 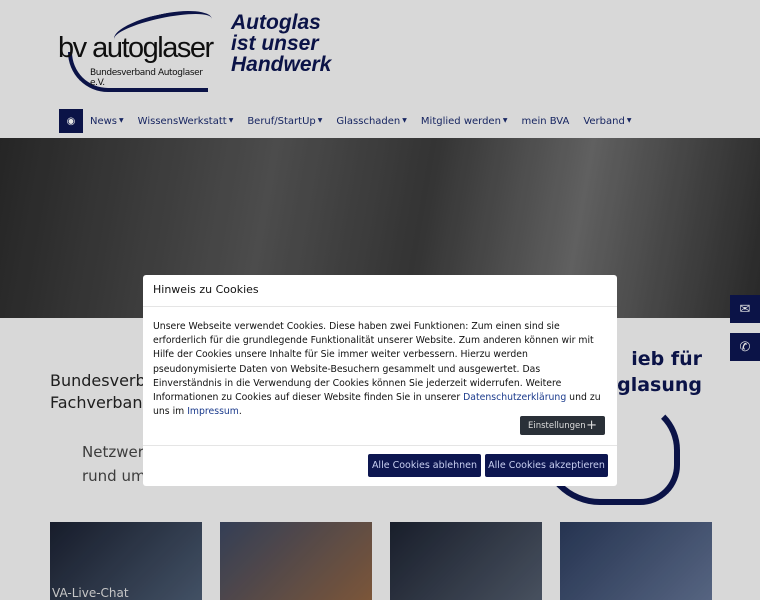 What do you see at coordinates (213, 411) in the screenshot?
I see `imprint-link: Impressum` at bounding box center [213, 411].